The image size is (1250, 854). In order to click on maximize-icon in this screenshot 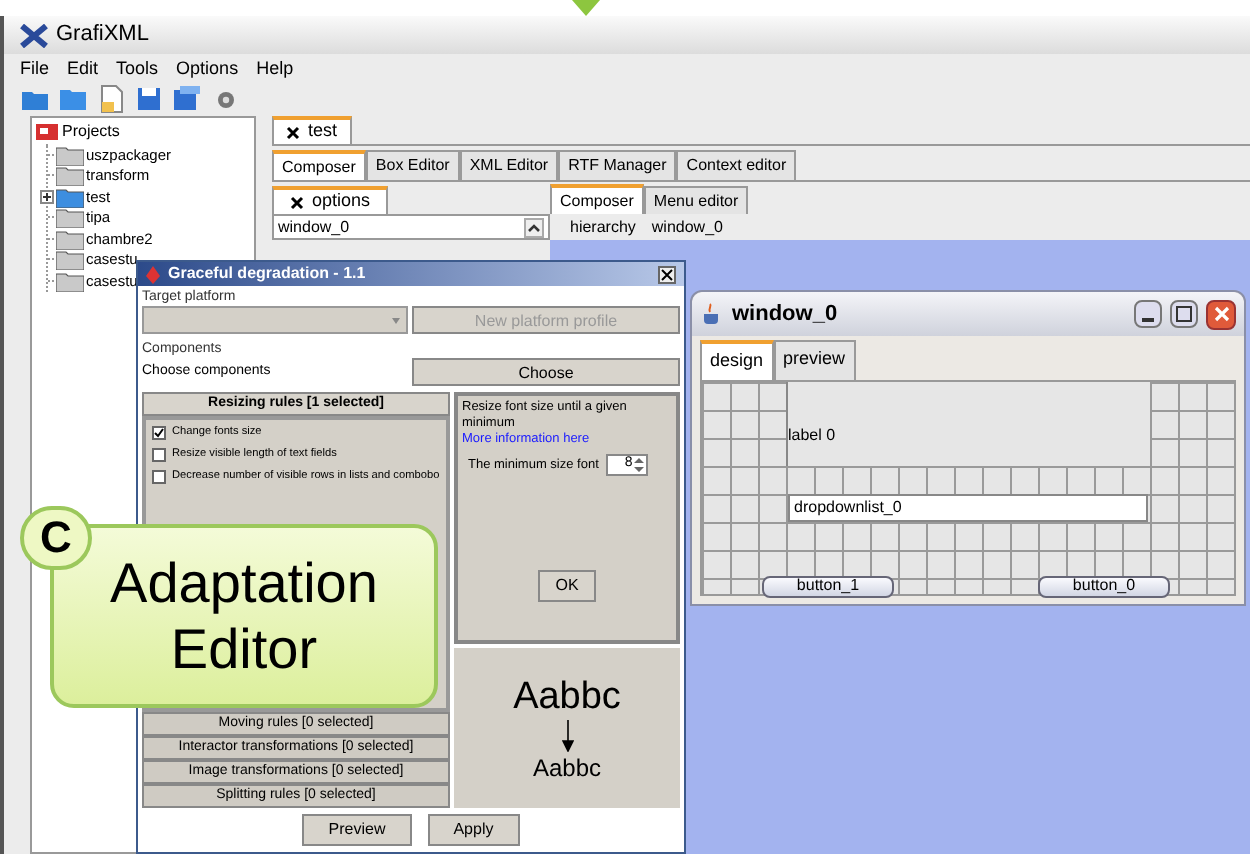, I will do `click(1184, 314)`.